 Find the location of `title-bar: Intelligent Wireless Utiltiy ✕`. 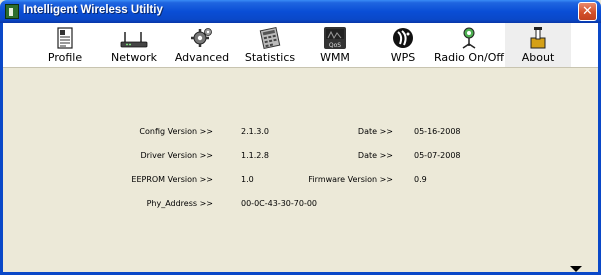

title-bar: Intelligent Wireless Utiltiy ✕ is located at coordinates (300, 11).